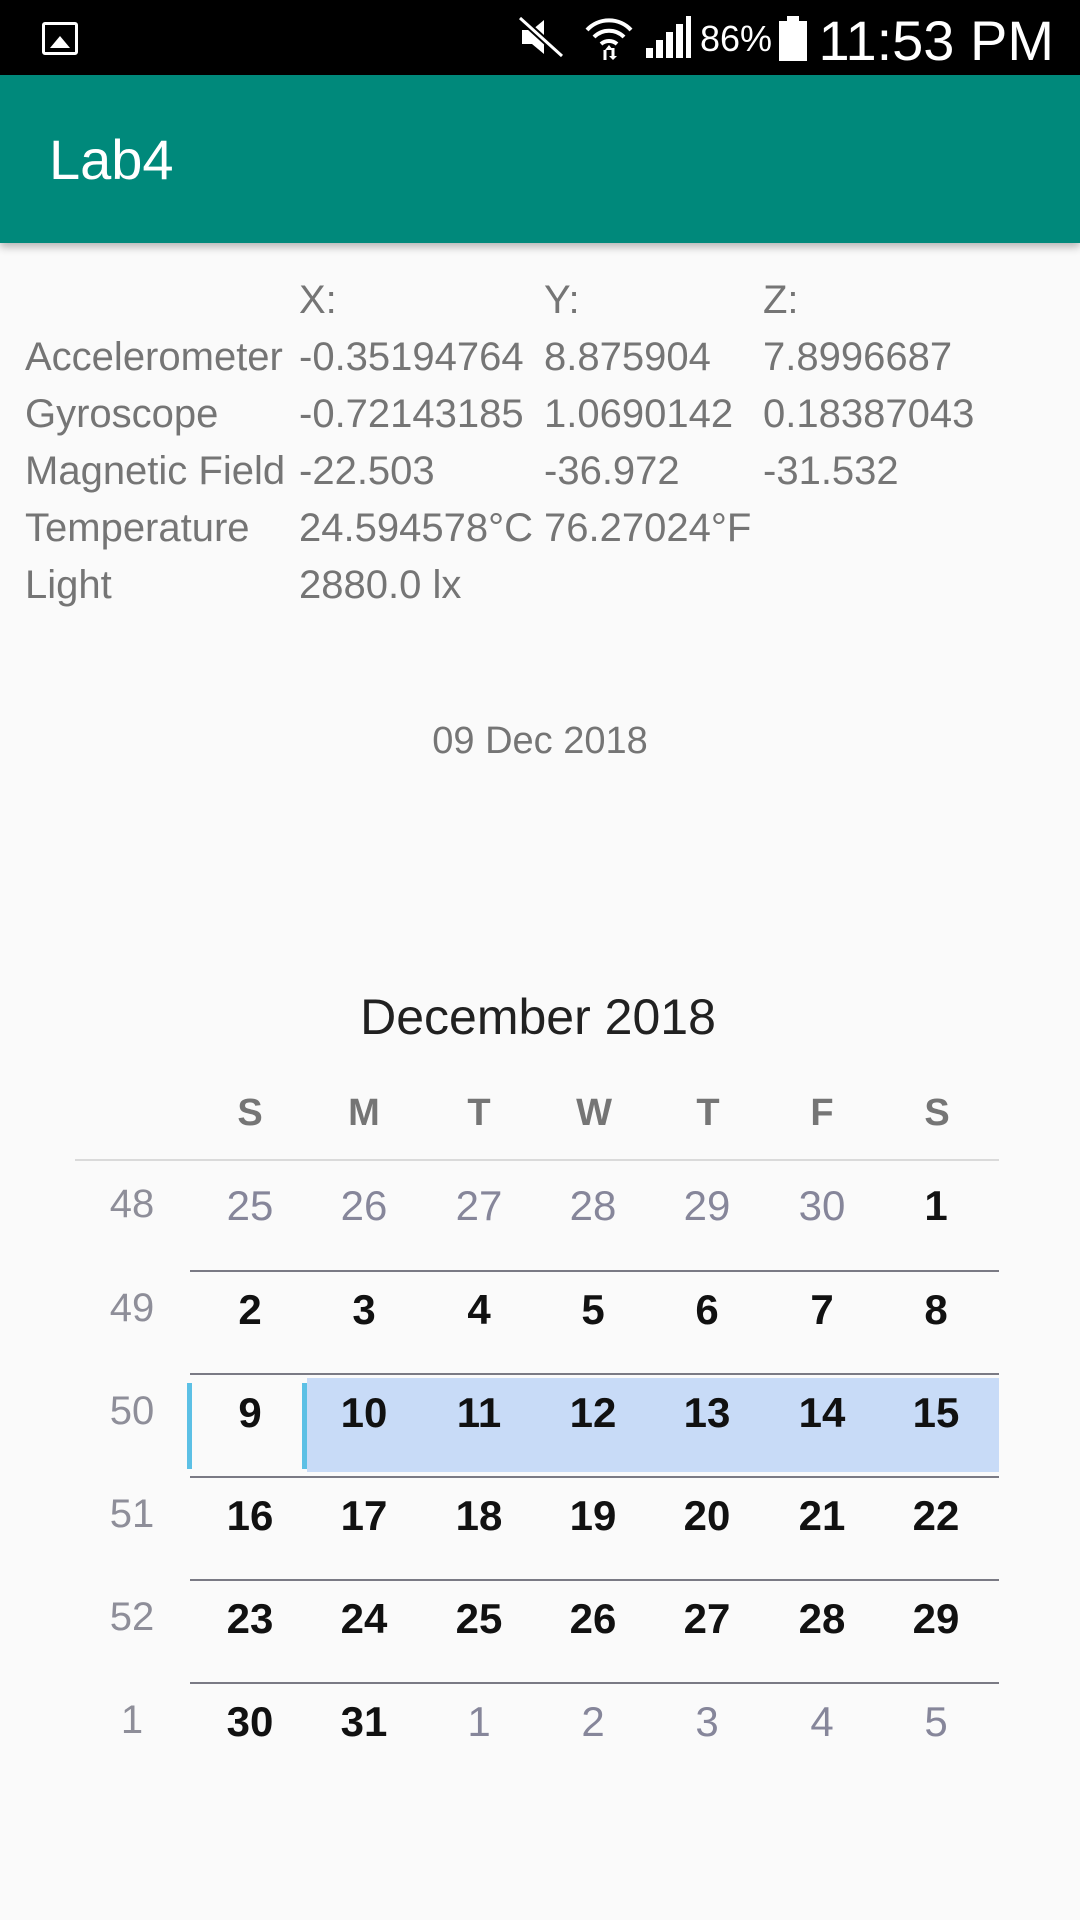  What do you see at coordinates (538, 1017) in the screenshot?
I see `calendar-month-title: December 2018` at bounding box center [538, 1017].